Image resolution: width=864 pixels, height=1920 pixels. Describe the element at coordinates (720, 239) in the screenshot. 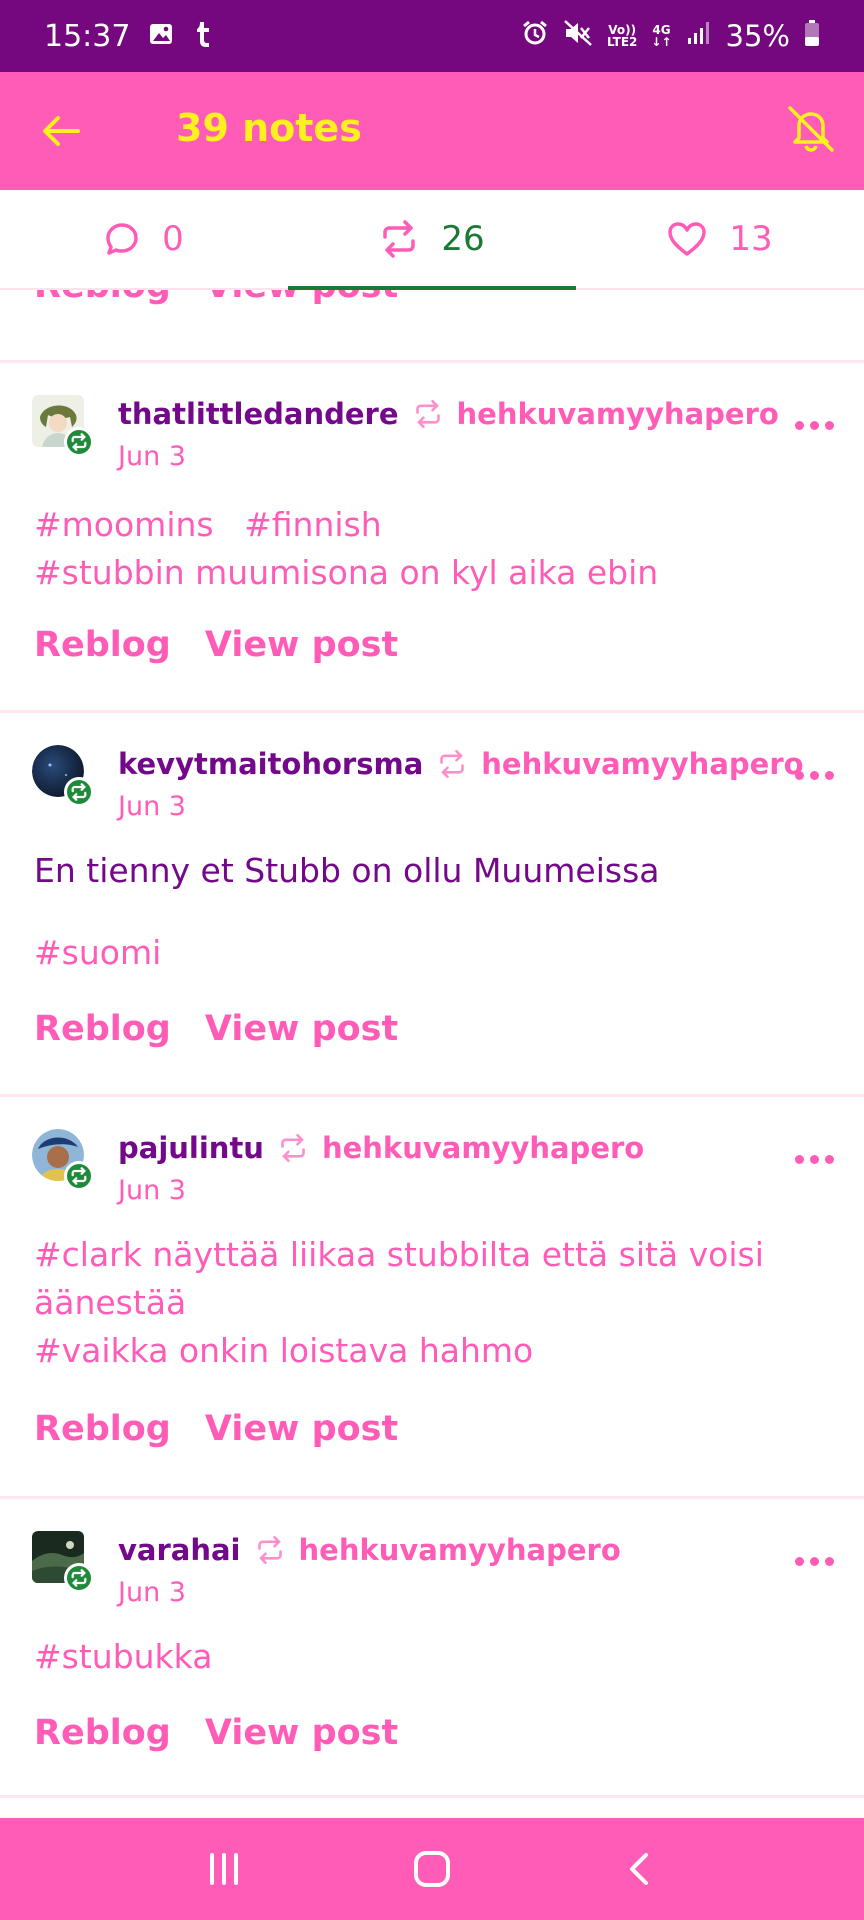

I see `tab-likes: 13` at that location.